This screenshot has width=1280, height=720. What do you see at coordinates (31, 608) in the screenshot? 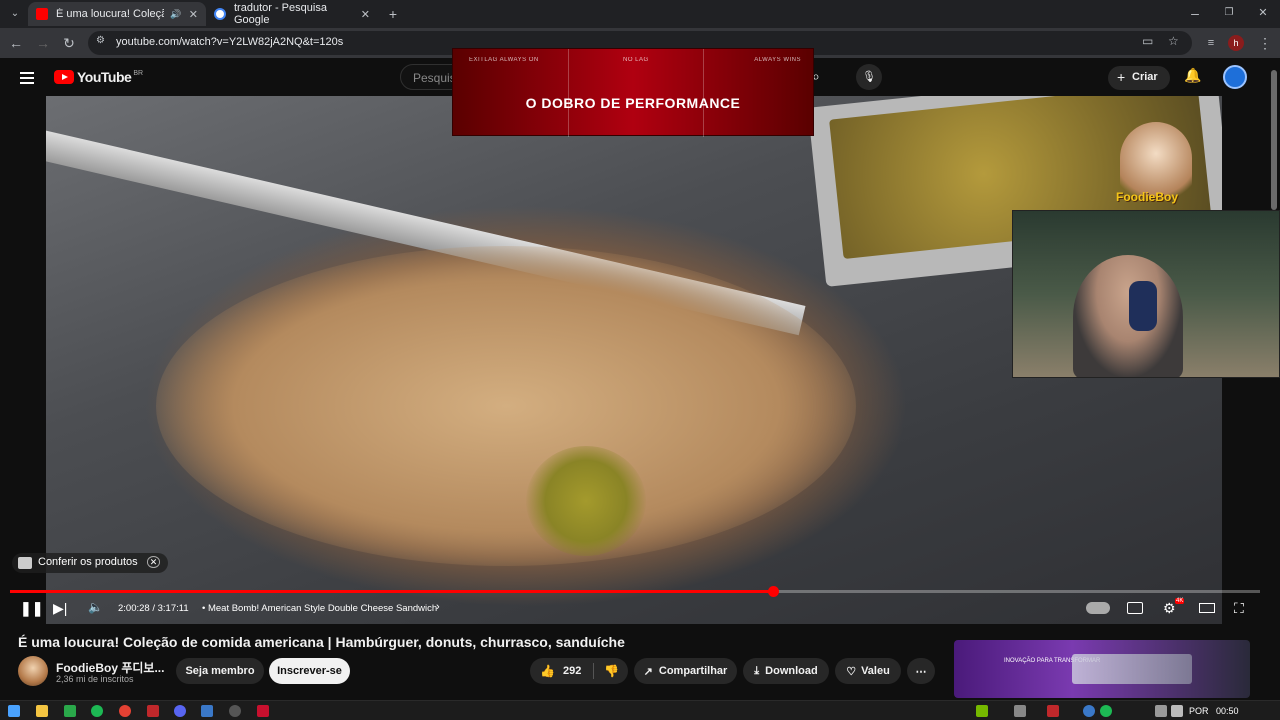
I see `pause-icon: ❚❚` at bounding box center [31, 608].